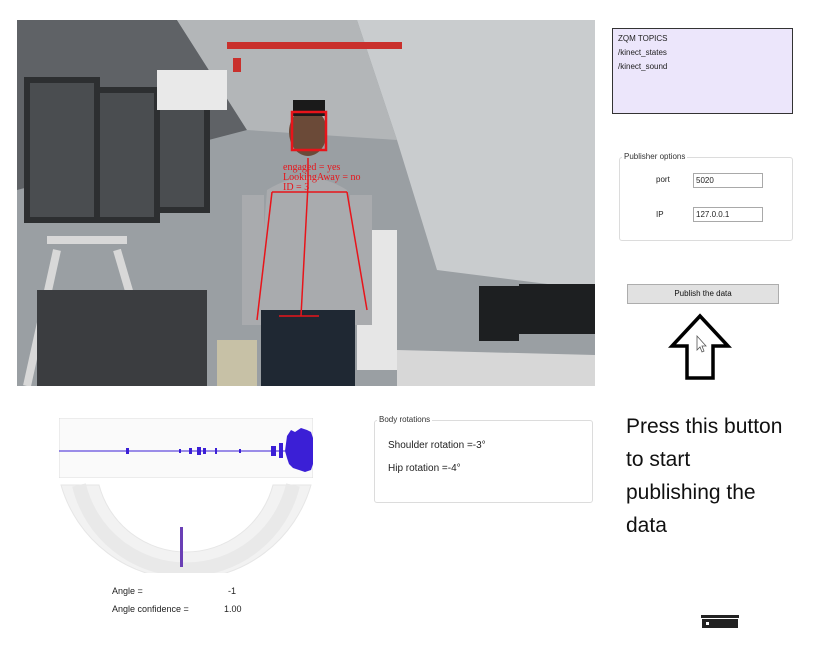 This screenshot has height=646, width=826. Describe the element at coordinates (720, 621) in the screenshot. I see `kinect-sensor-icon` at that location.